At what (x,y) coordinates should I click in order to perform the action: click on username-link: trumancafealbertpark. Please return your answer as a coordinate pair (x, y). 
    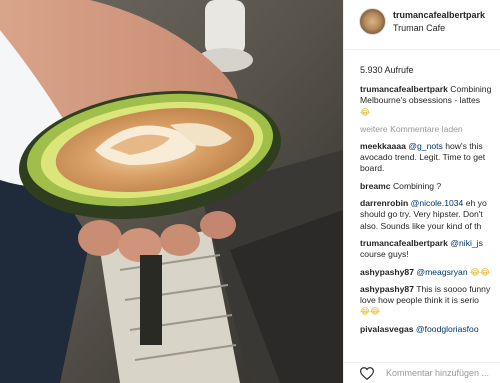
    Looking at the image, I should click on (439, 15).